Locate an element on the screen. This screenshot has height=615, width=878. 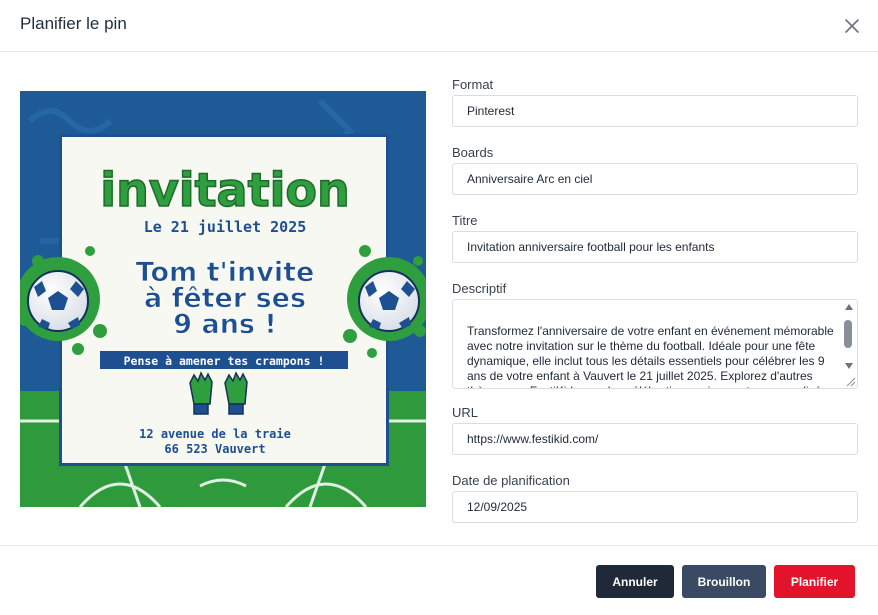
scroll-thumb is located at coordinates (848, 334).